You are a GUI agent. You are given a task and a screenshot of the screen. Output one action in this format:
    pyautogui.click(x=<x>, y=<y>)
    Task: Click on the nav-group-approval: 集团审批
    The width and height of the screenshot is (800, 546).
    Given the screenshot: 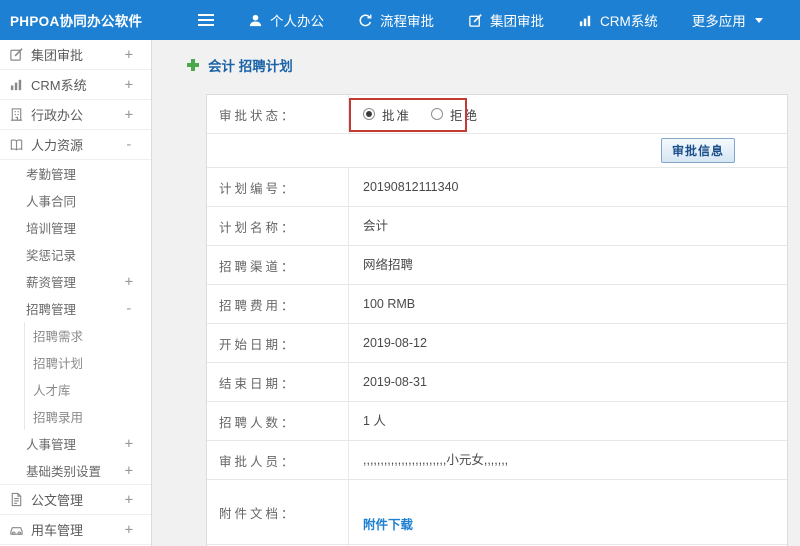 What is the action you would take?
    pyautogui.click(x=506, y=20)
    